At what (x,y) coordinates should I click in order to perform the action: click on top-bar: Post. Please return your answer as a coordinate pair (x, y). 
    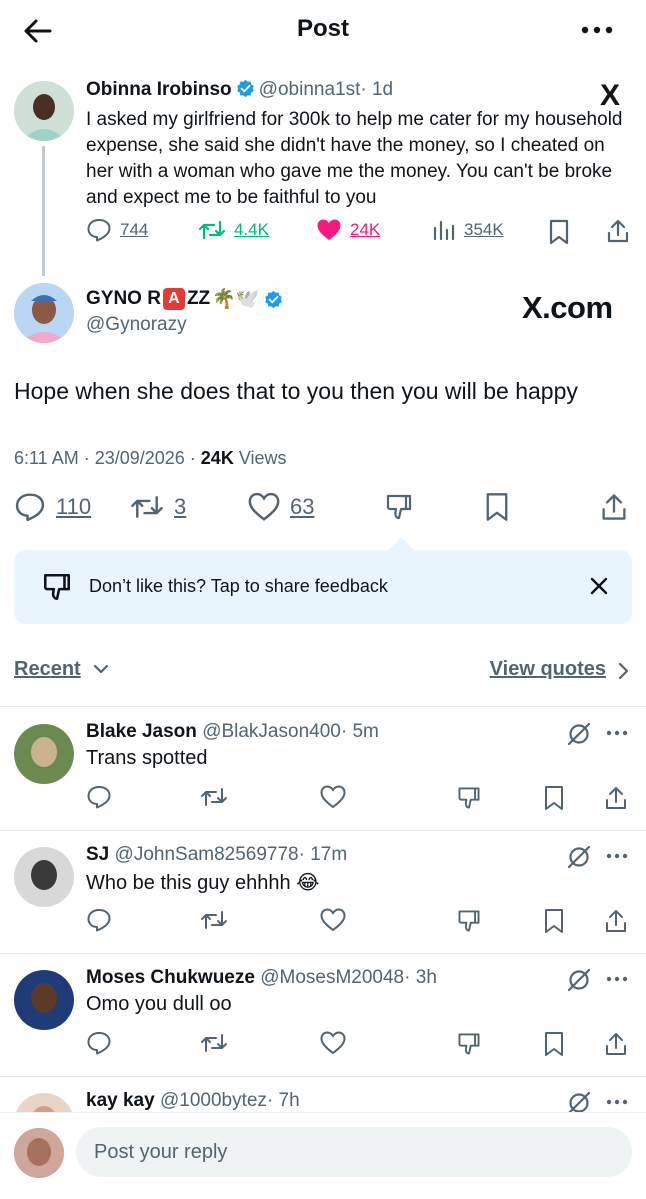
    Looking at the image, I should click on (323, 30).